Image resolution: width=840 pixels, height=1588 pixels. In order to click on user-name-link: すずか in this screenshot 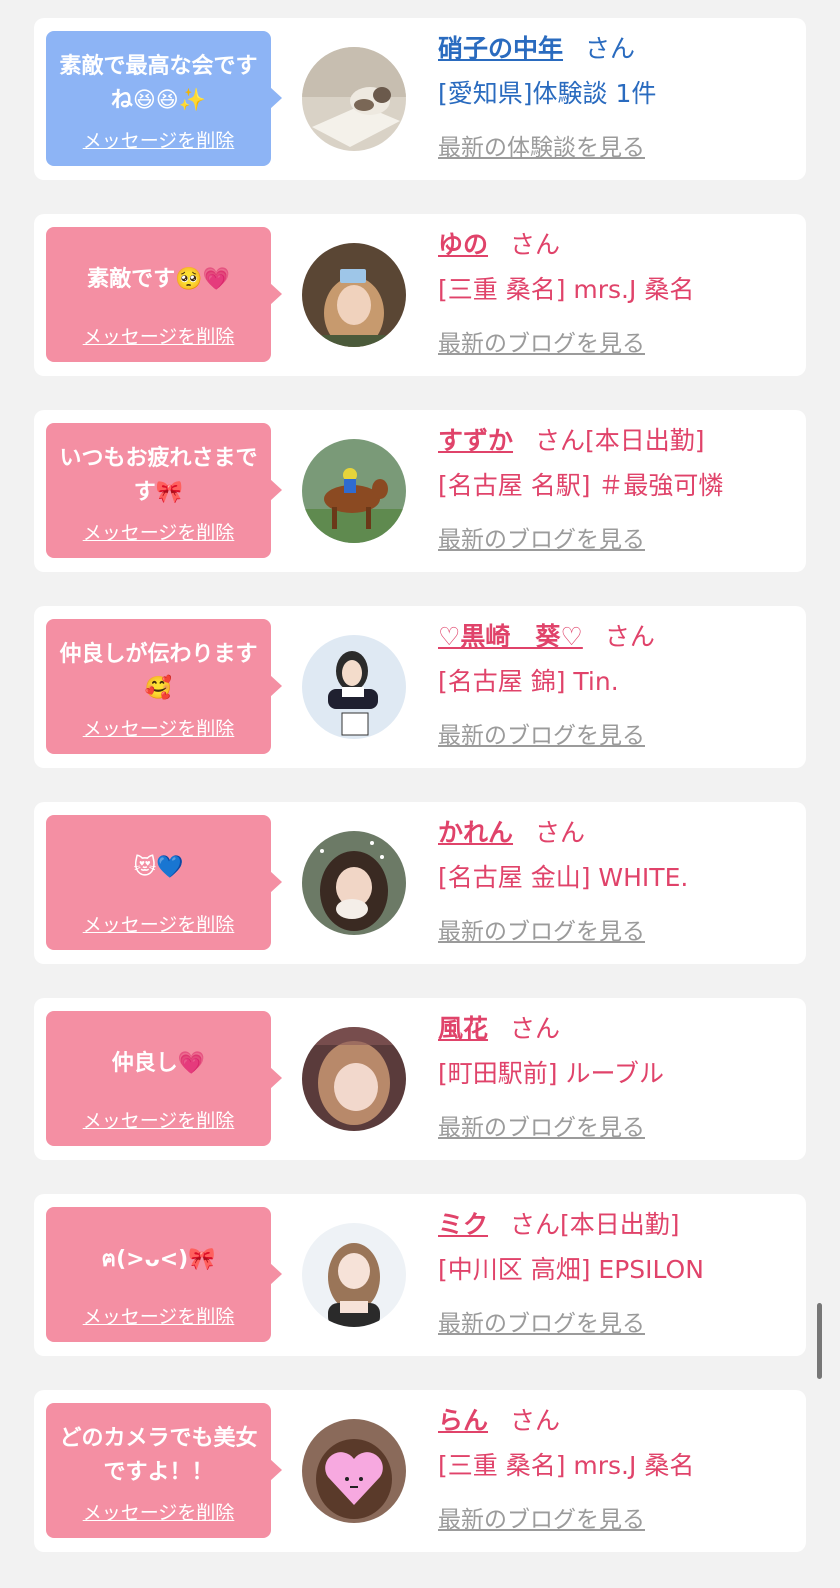, I will do `click(475, 440)`.